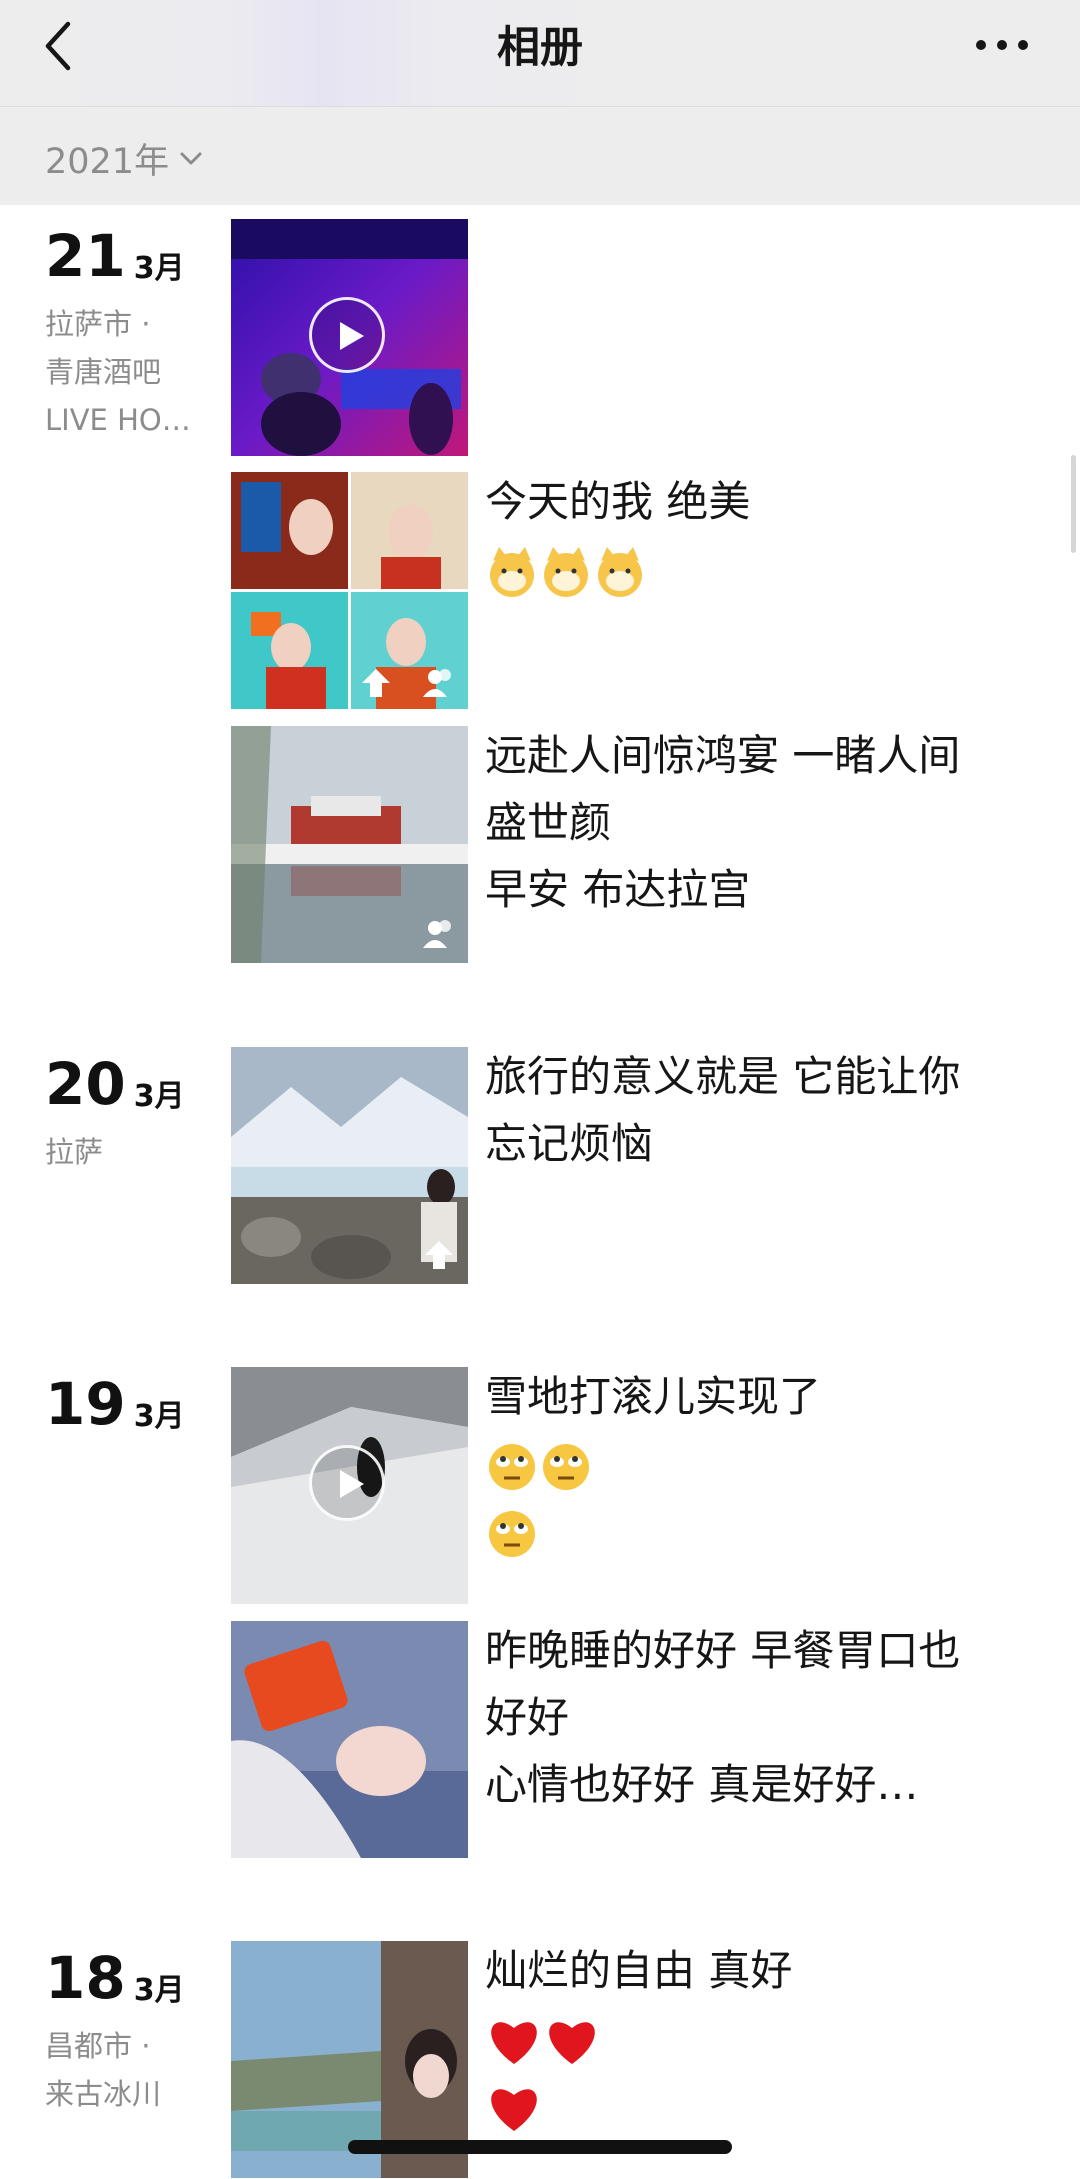 The width and height of the screenshot is (1080, 2179). I want to click on post-caption: 旅行的意义就是 它能让你 忘记烦恼, so click(755, 1110).